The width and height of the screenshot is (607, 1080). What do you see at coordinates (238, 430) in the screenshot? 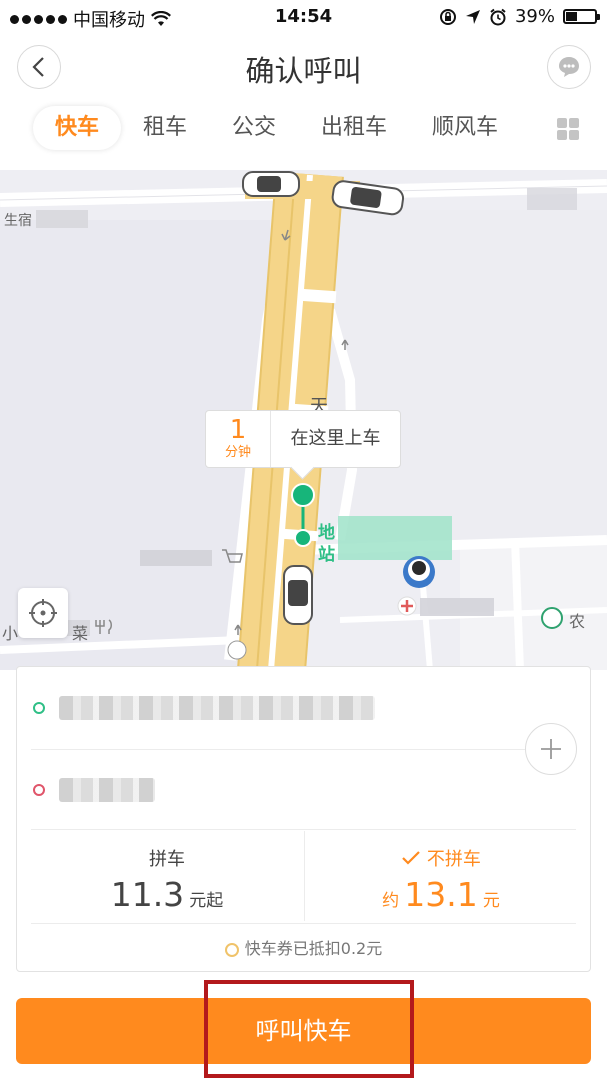
I see `eta-number: 1` at bounding box center [238, 430].